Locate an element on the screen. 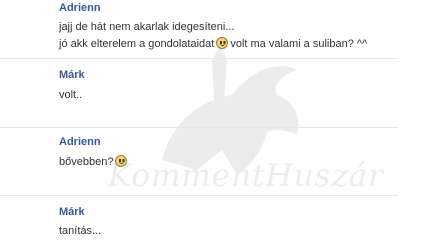  message-text: jó akk elterelem a gondolataidat is located at coordinates (137, 44).